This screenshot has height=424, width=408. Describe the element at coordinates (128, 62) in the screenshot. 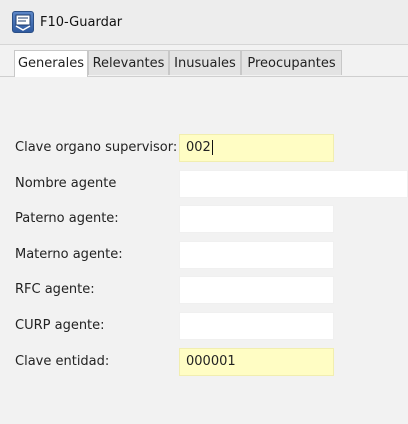

I see `tab-relevantes: Relevantes` at that location.